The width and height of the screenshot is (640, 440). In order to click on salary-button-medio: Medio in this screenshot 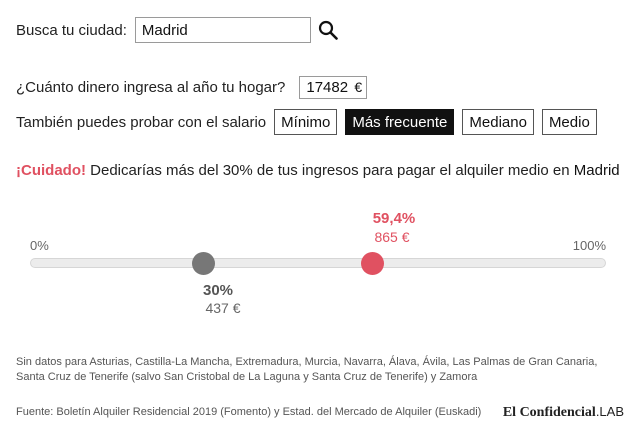, I will do `click(569, 122)`.